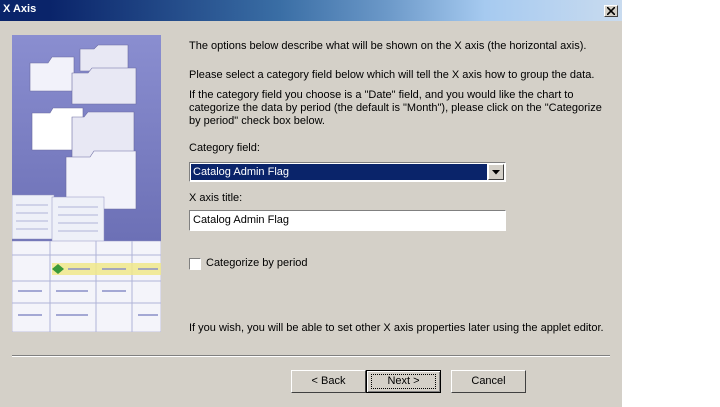 This screenshot has width=720, height=407. What do you see at coordinates (257, 263) in the screenshot?
I see `categorize-by-period-label: Categorize by period` at bounding box center [257, 263].